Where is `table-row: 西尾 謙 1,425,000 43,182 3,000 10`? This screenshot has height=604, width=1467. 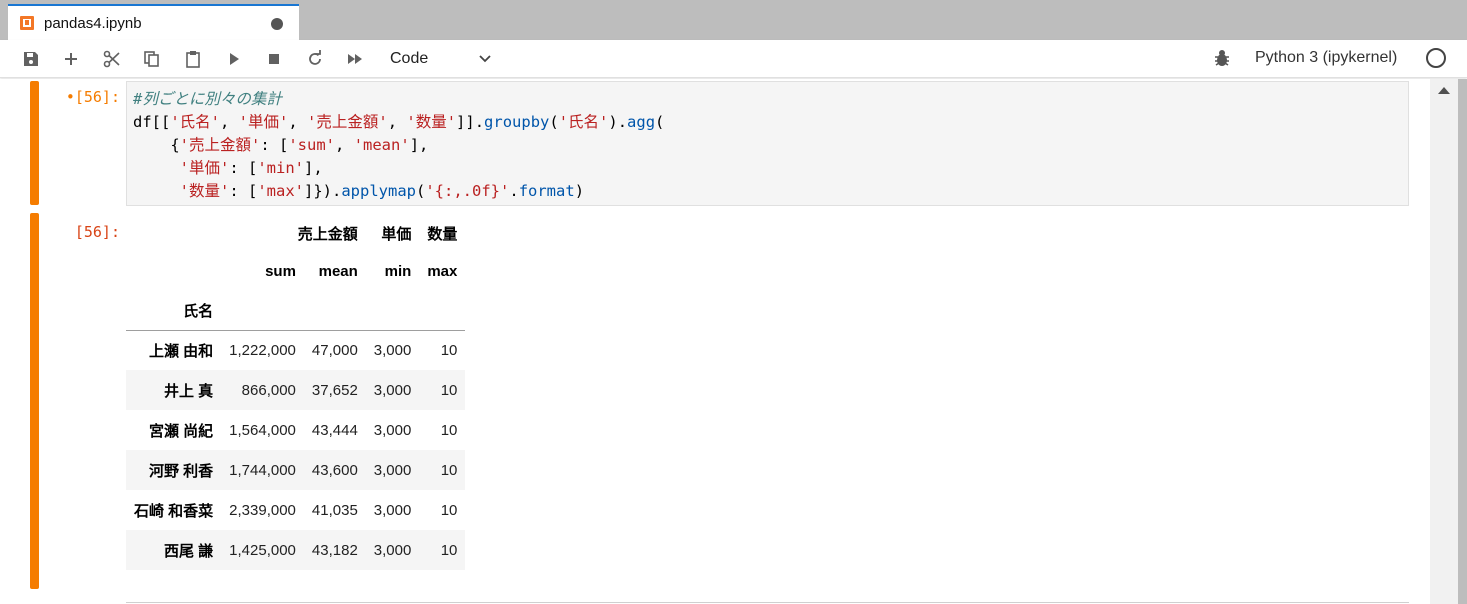 table-row: 西尾 謙 1,425,000 43,182 3,000 10 is located at coordinates (296, 550).